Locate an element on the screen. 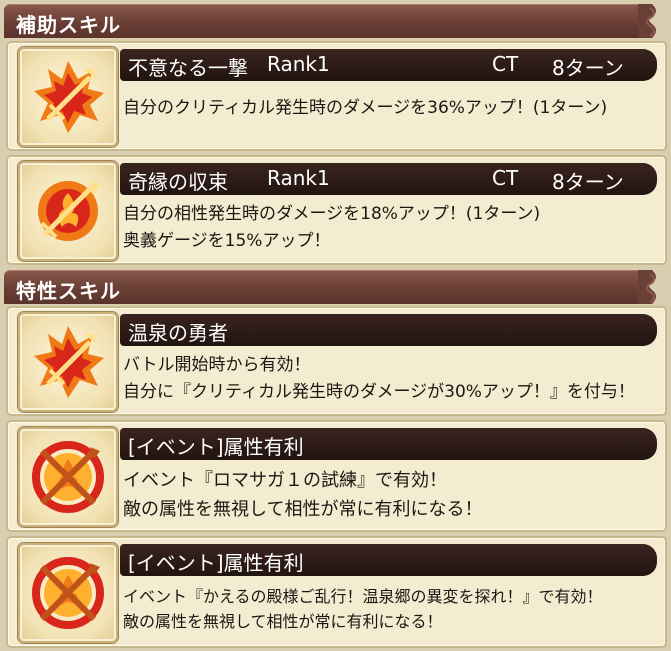  trait-description: イベント『ロマサガ１の試練』で有効！ 敵の属性を無視して相性が常に有利になる！ is located at coordinates (390, 495).